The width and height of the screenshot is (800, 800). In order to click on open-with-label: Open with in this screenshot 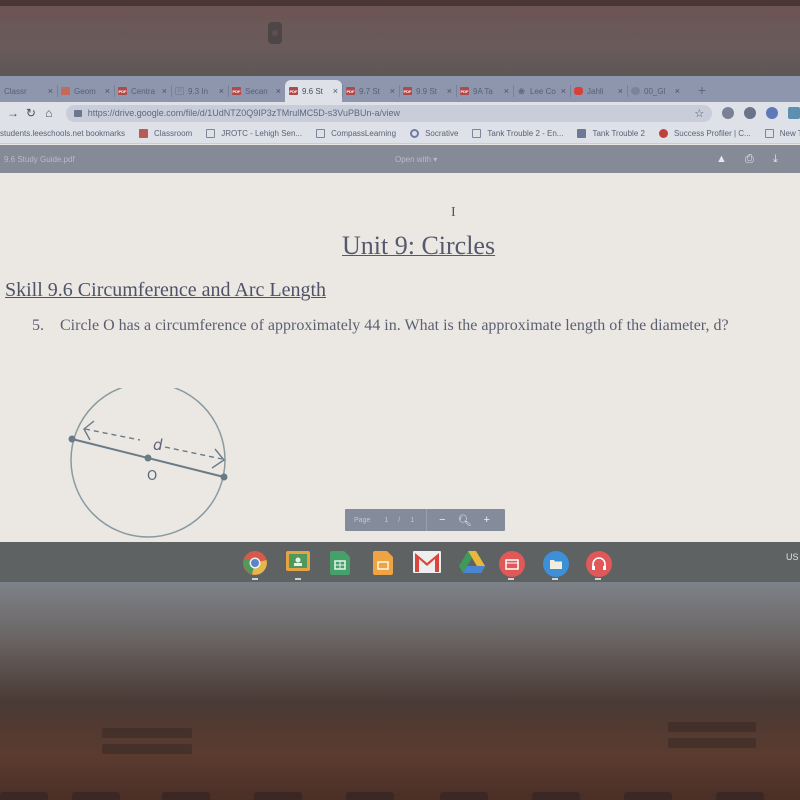, I will do `click(413, 159)`.